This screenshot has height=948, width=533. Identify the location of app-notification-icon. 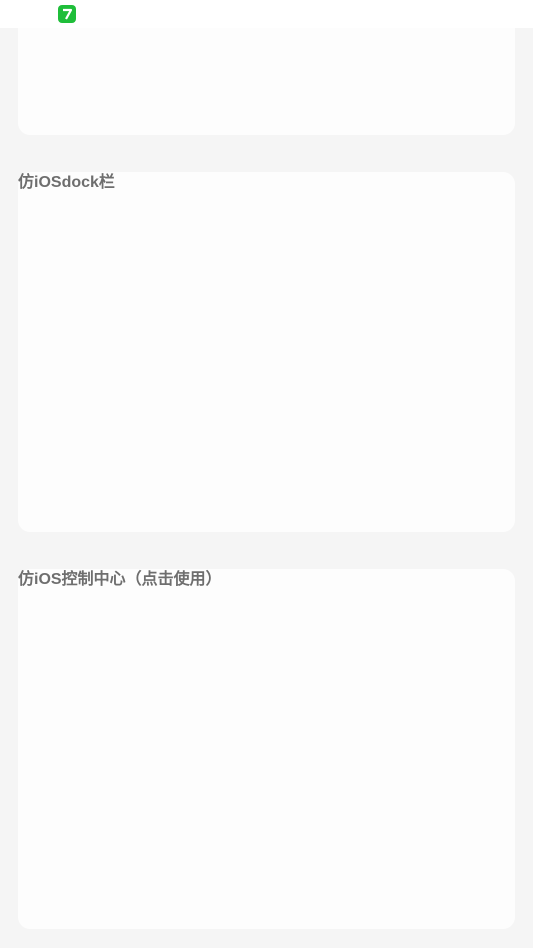
(67, 14).